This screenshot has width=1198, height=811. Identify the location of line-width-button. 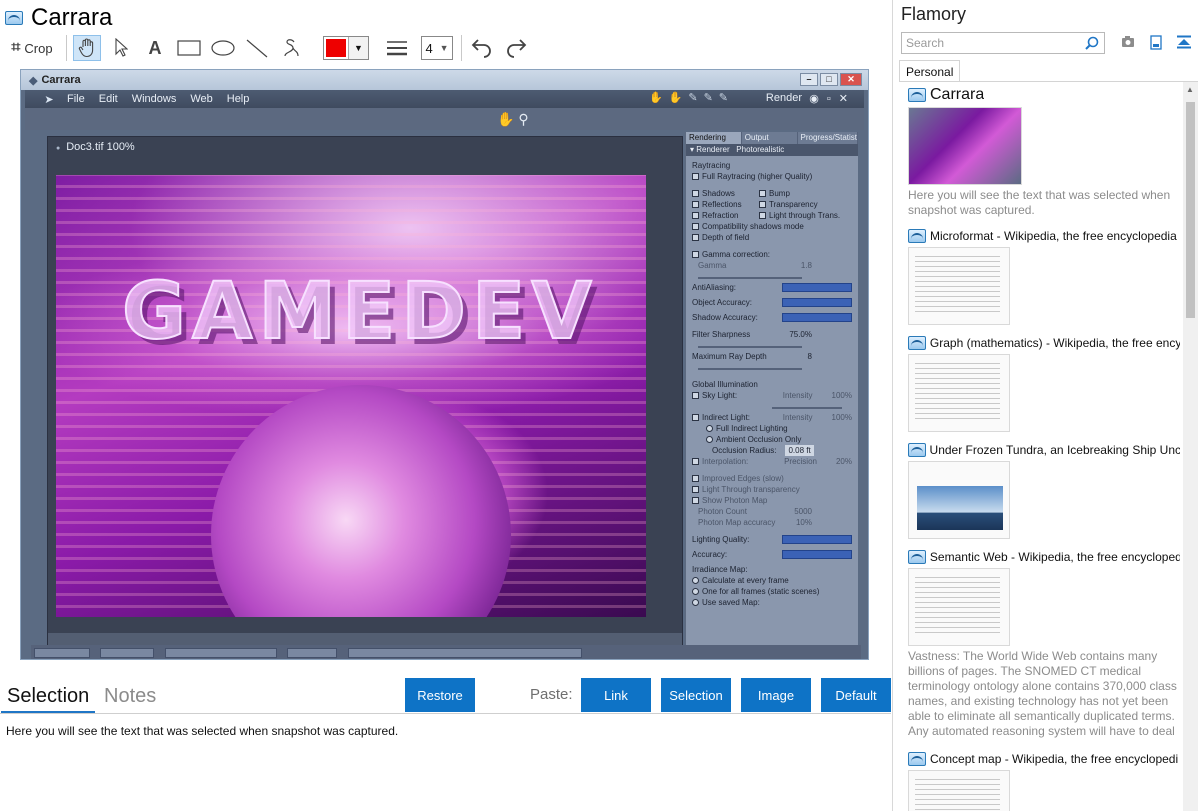
(397, 48).